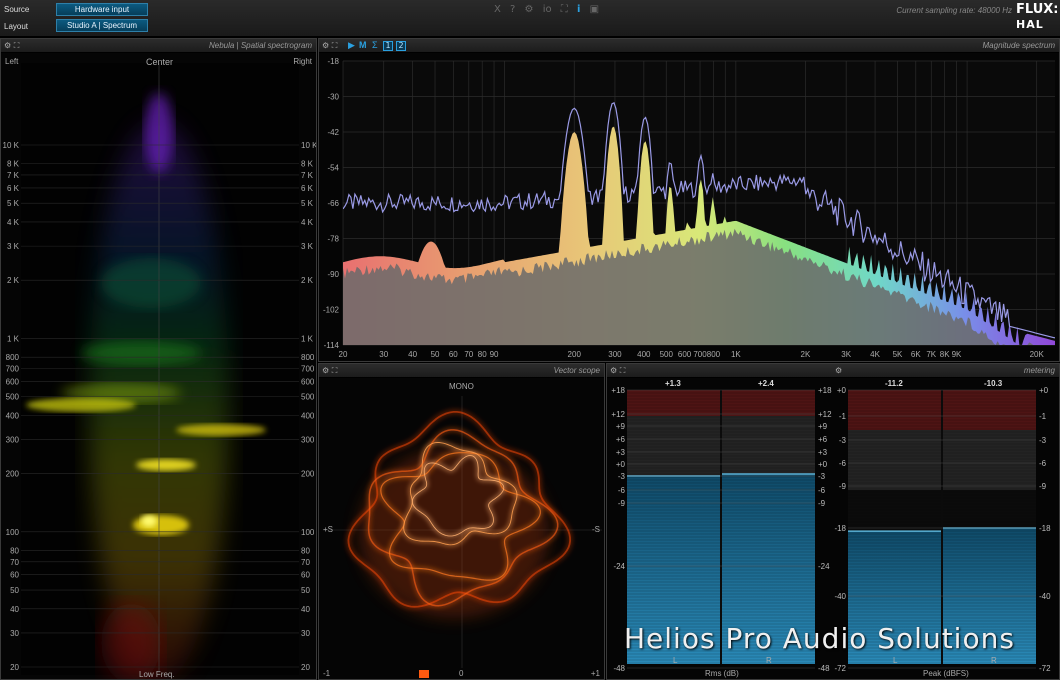 Image resolution: width=1060 pixels, height=680 pixels. I want to click on nebula-freq-label-right: 700, so click(308, 368).